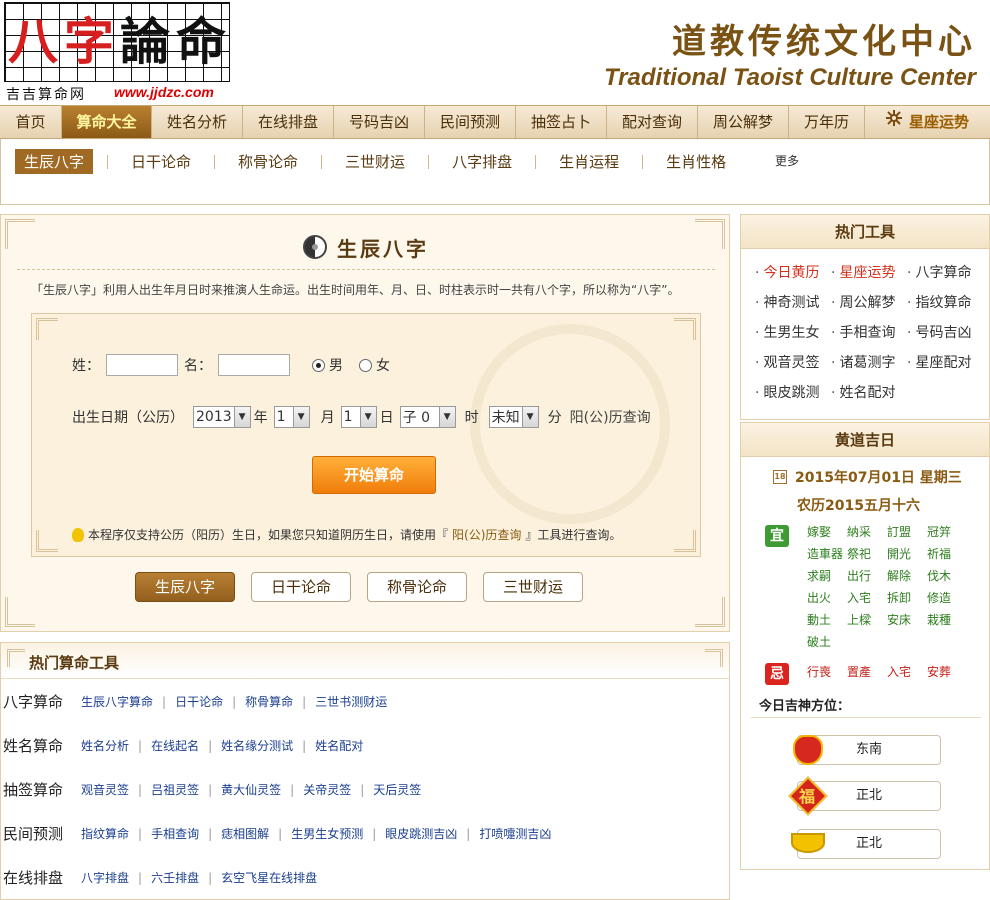 The width and height of the screenshot is (990, 900). Describe the element at coordinates (117, 701) in the screenshot. I see `hot-link: 生辰八字算命` at that location.